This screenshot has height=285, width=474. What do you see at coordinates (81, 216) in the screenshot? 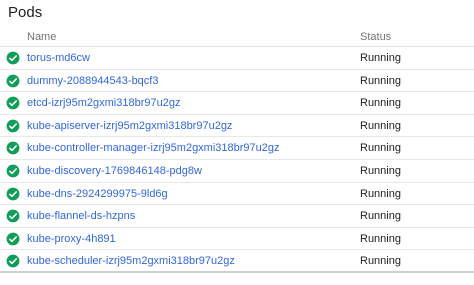
I see `pod-name-link: kube-flannel-ds-hzpns` at bounding box center [81, 216].